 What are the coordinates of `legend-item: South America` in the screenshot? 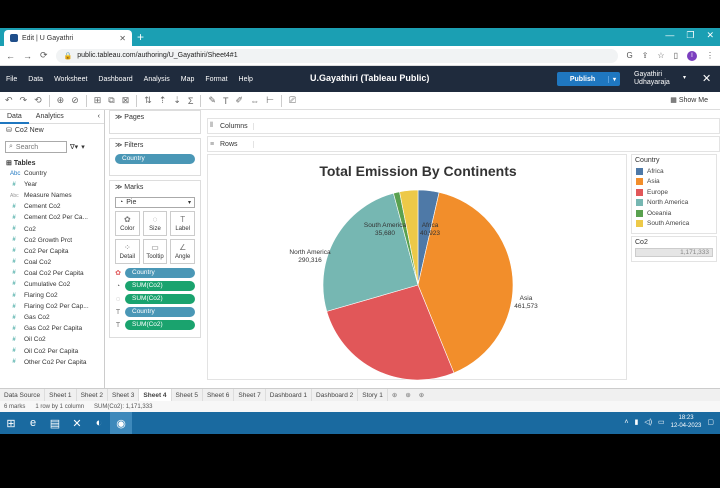 It's located at (674, 224).